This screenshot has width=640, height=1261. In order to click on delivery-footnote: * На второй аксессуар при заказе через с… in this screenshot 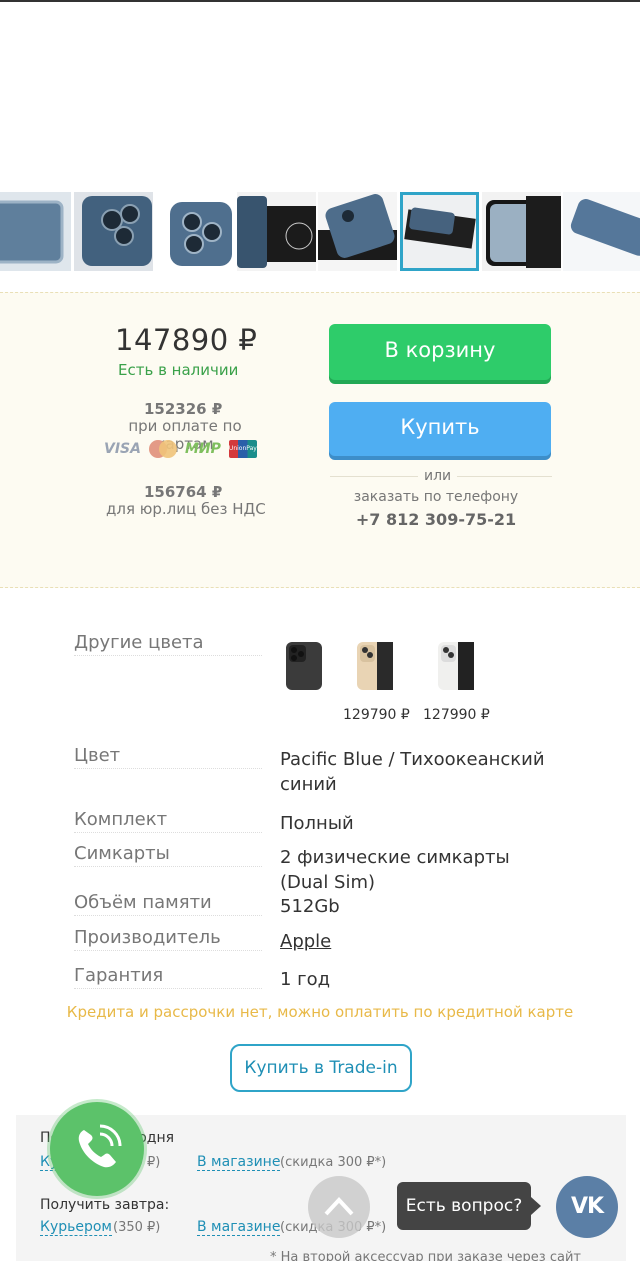, I will do `click(425, 1255)`.